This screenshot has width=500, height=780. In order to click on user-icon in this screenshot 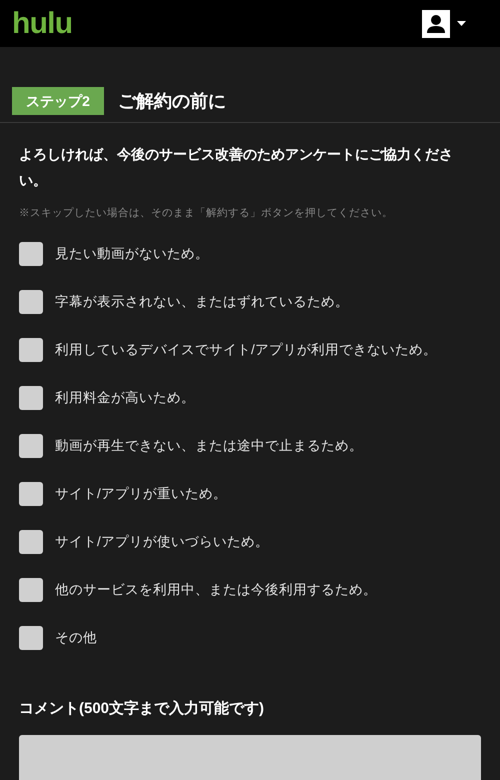, I will do `click(436, 24)`.